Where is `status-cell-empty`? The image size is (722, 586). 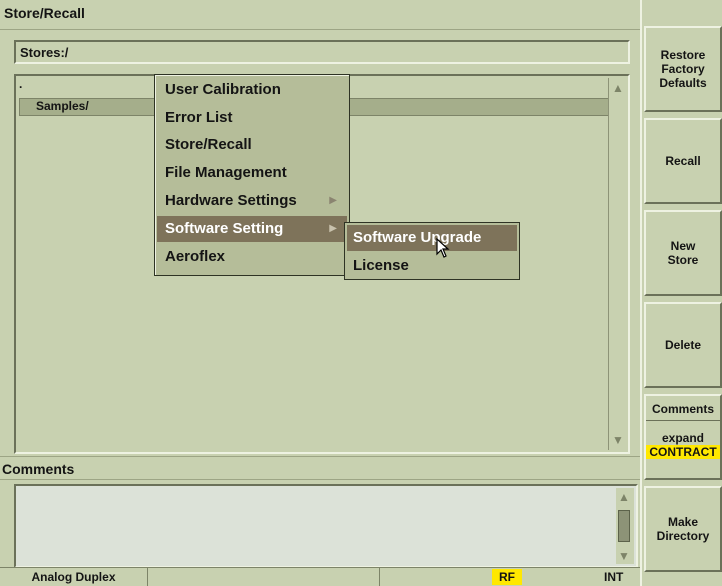 status-cell-empty is located at coordinates (264, 577).